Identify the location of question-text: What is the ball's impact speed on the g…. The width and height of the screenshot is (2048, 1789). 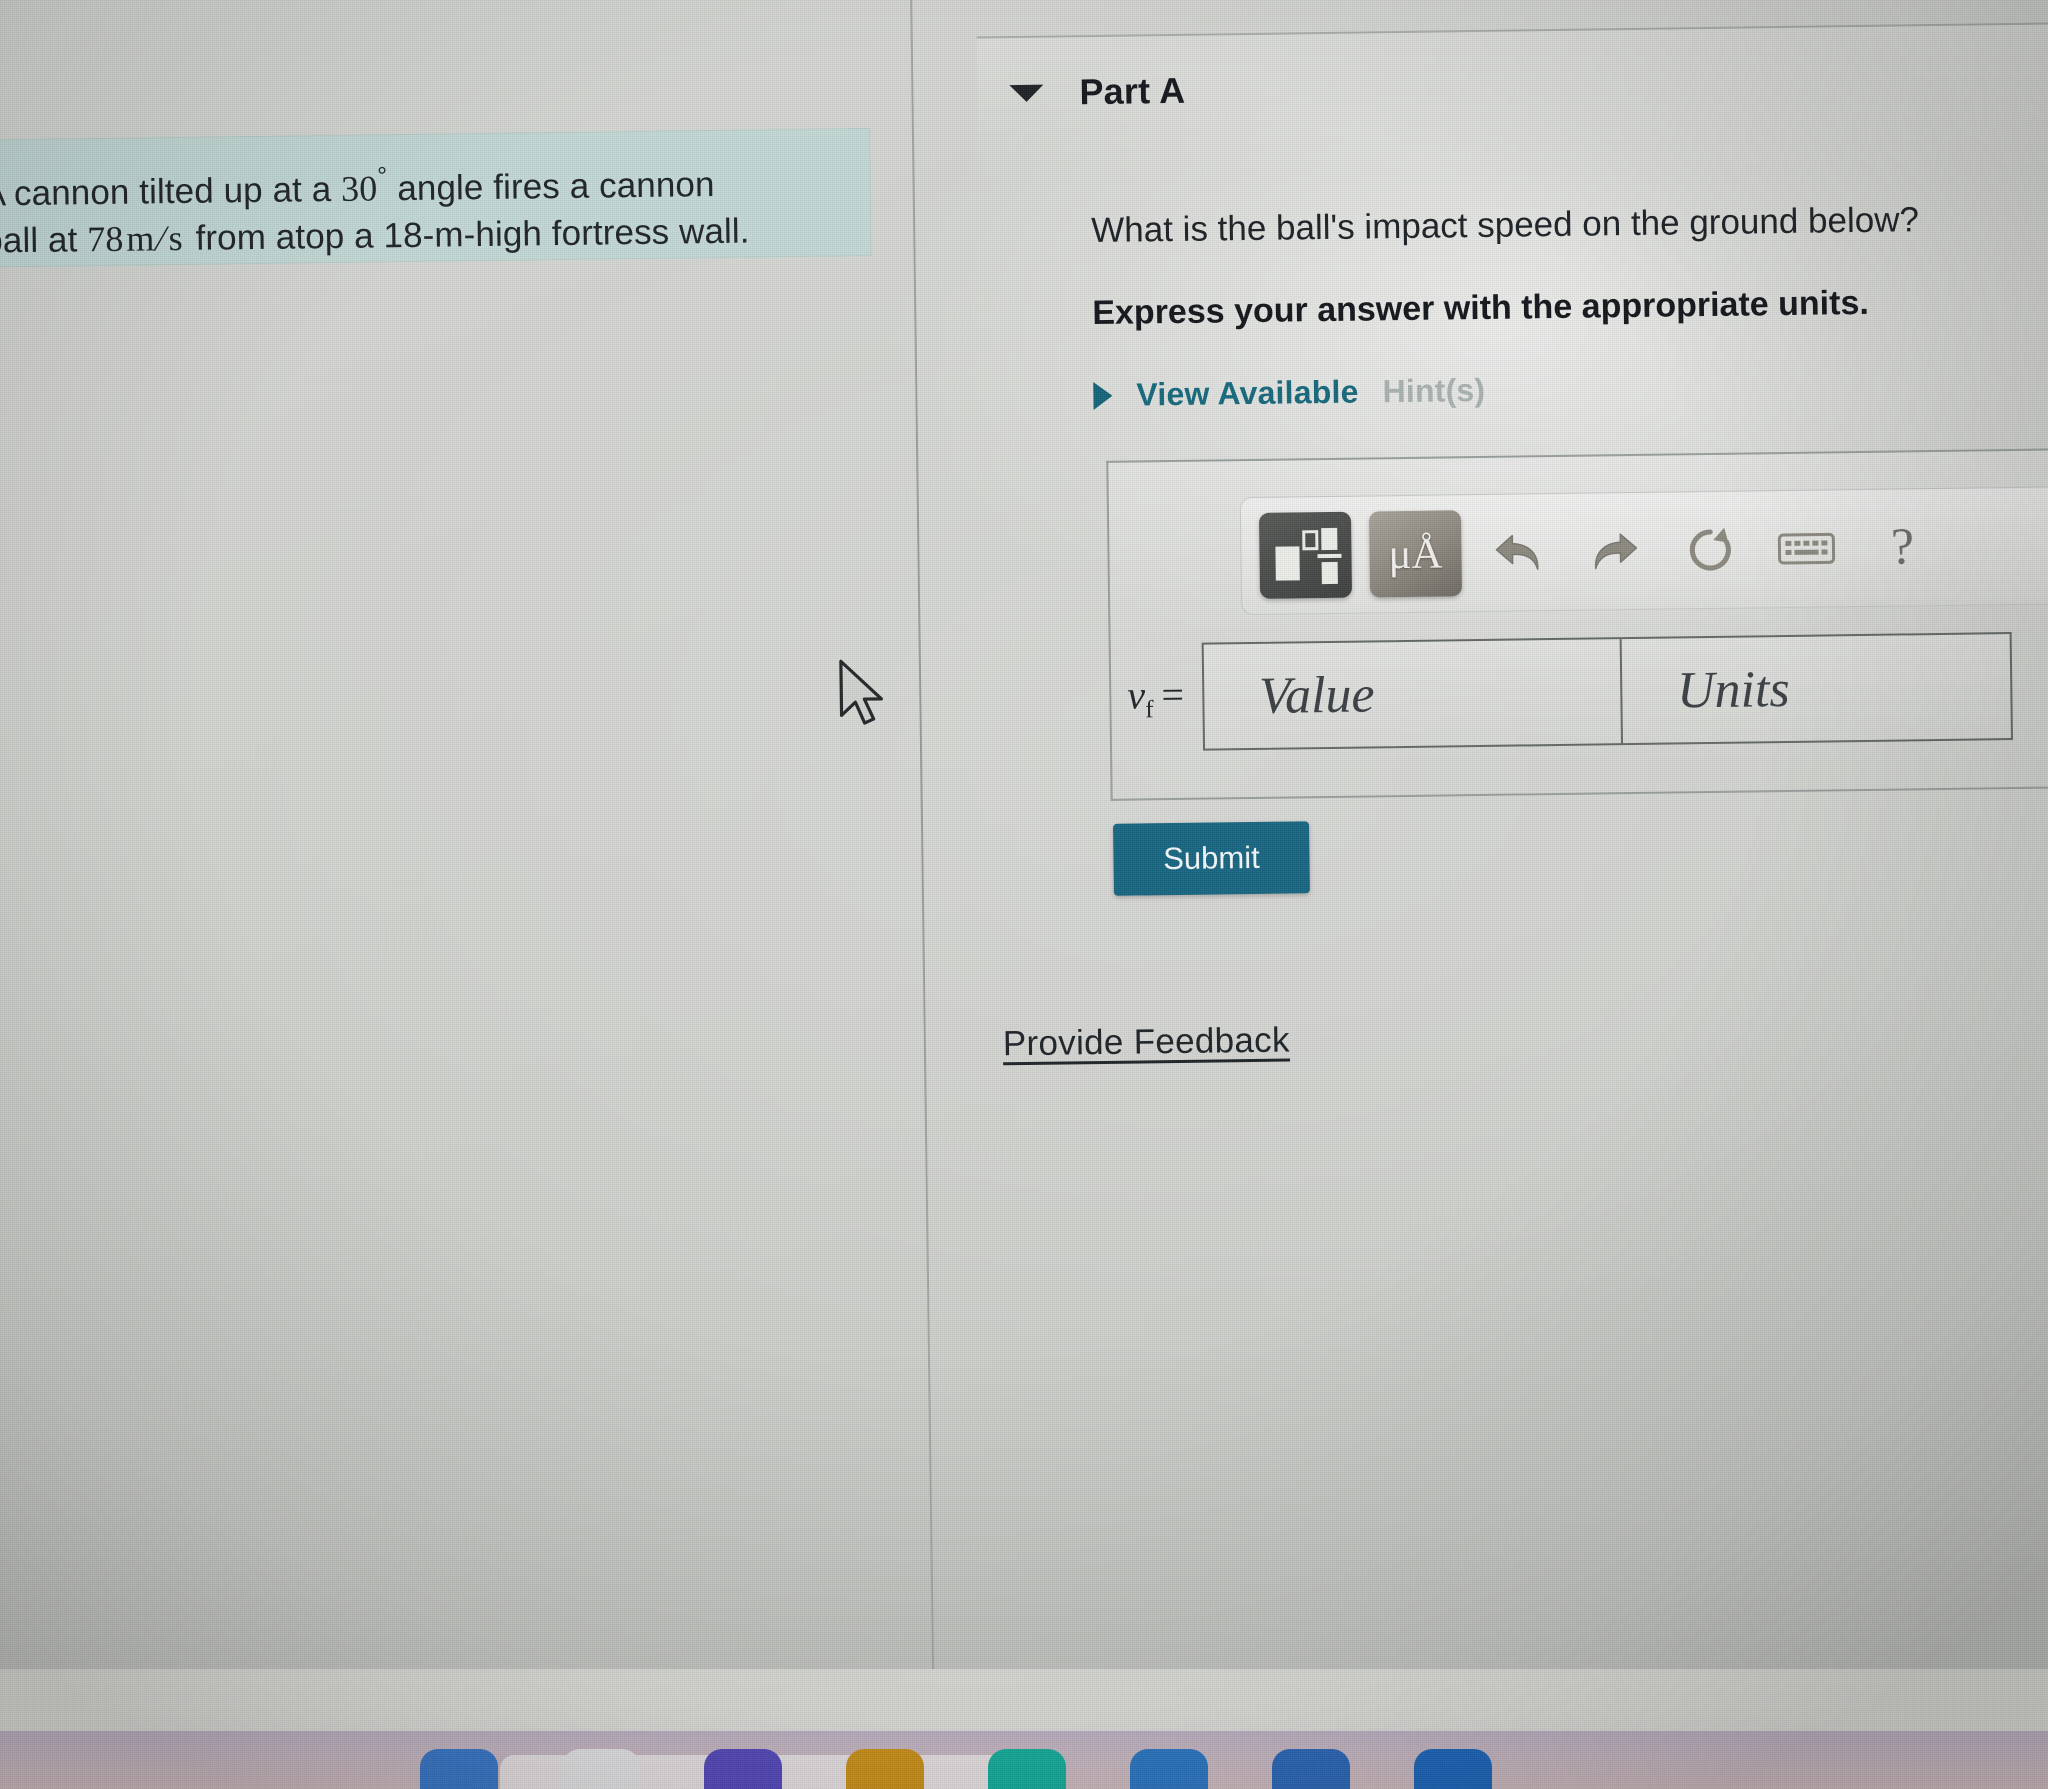
(1505, 225).